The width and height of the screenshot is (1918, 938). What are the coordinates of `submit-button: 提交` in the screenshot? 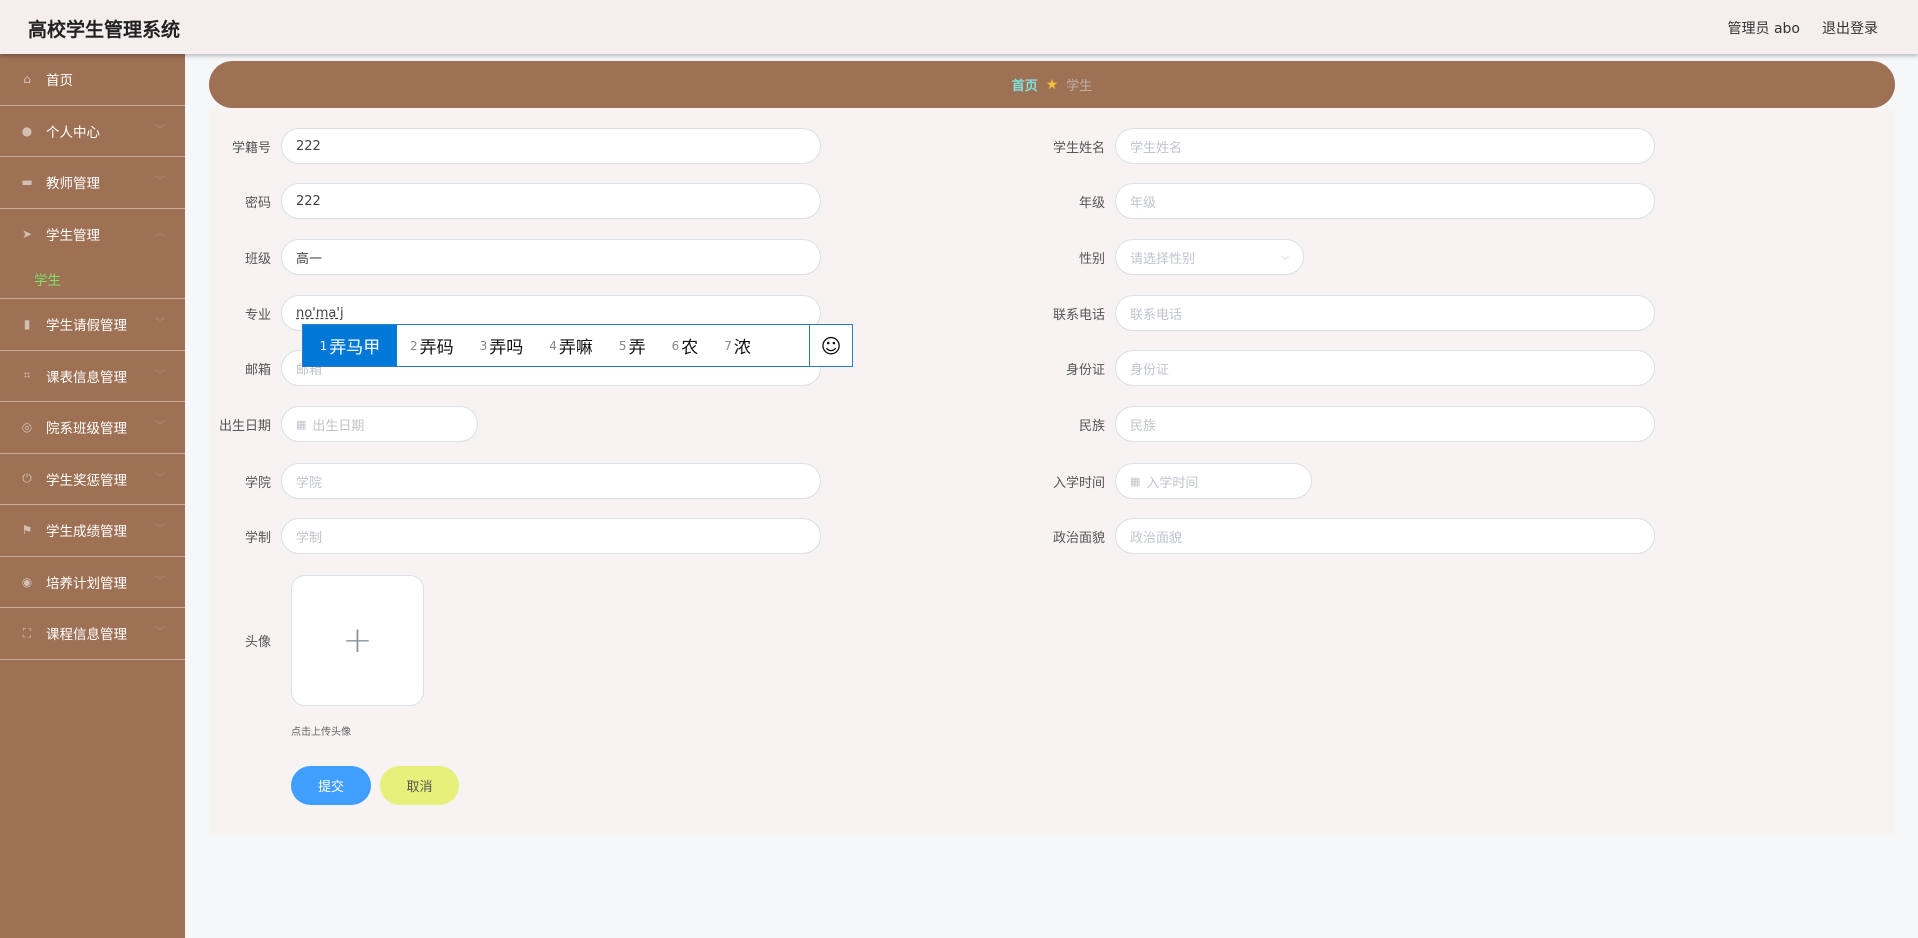 It's located at (331, 785).